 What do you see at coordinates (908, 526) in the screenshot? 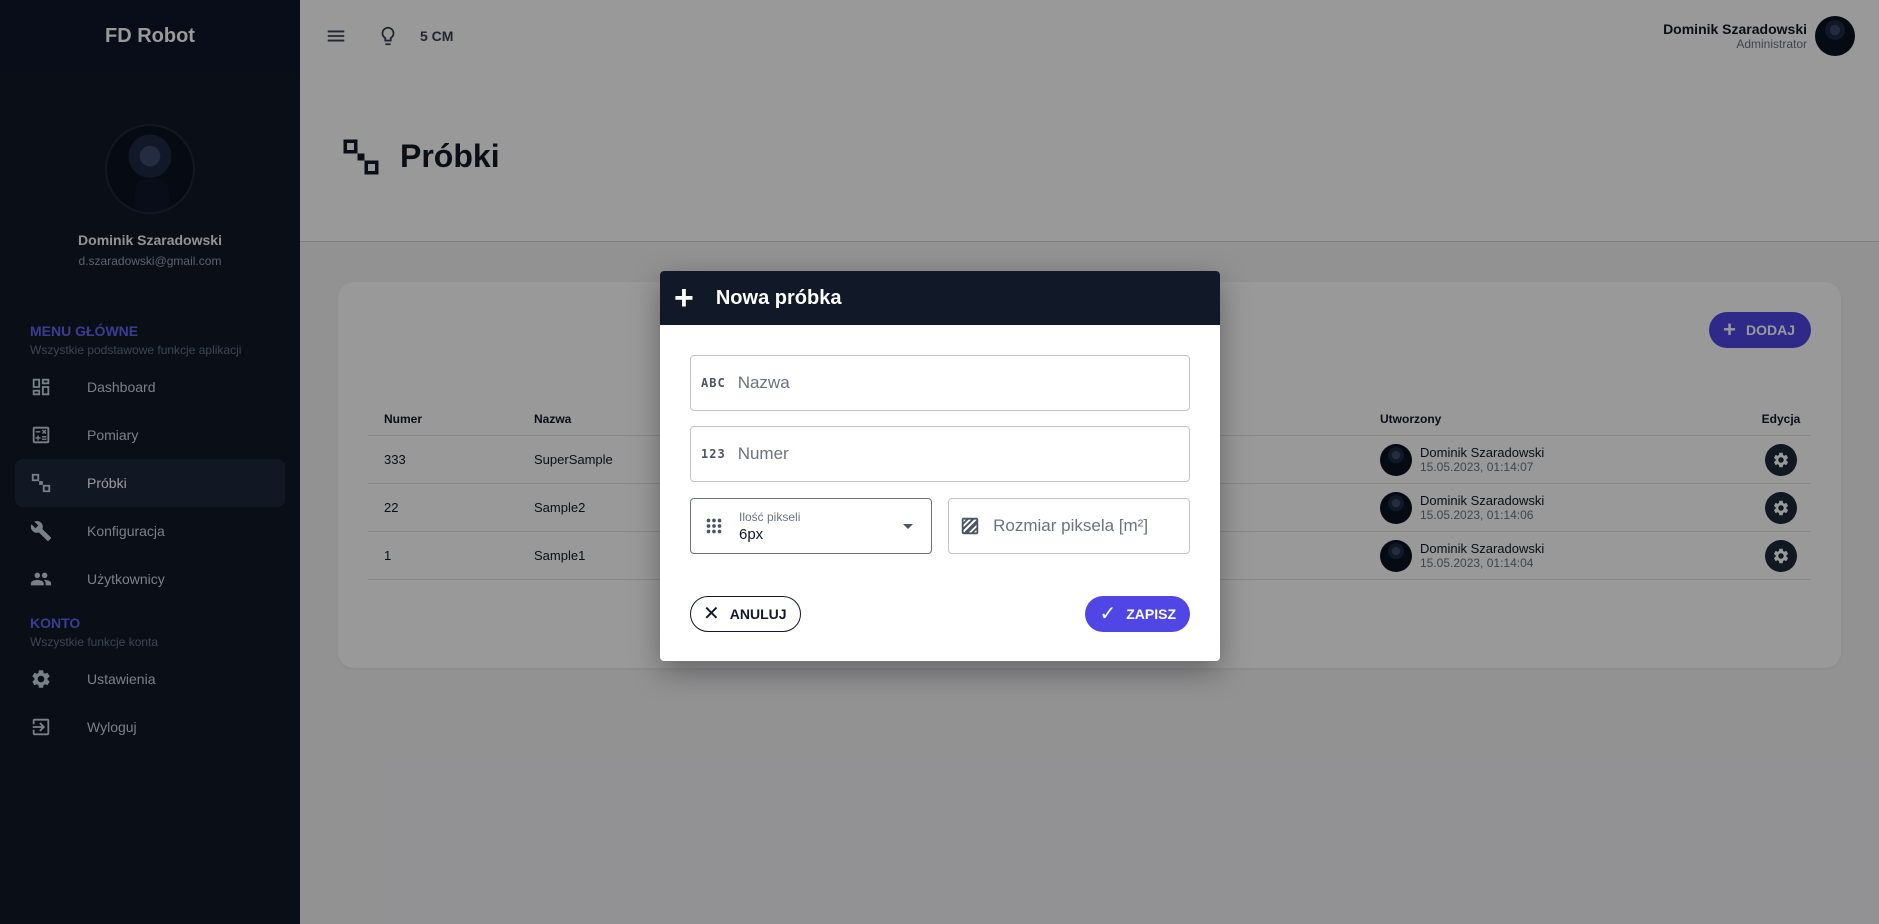
I see `chevron-down-icon` at bounding box center [908, 526].